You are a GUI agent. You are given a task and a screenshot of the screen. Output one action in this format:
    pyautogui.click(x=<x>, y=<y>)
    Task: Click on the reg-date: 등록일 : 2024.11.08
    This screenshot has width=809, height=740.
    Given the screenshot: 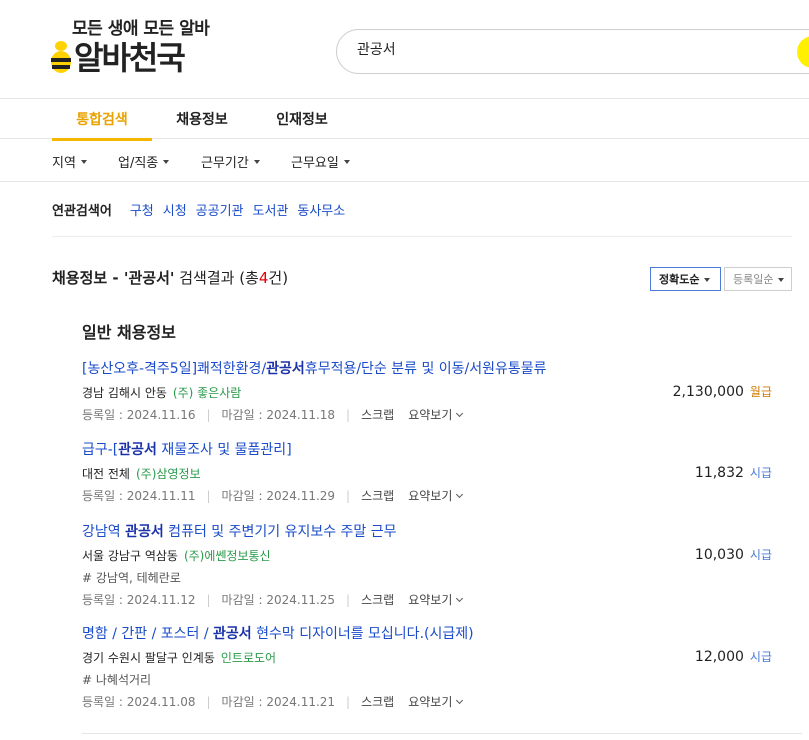 What is the action you would take?
    pyautogui.click(x=139, y=702)
    